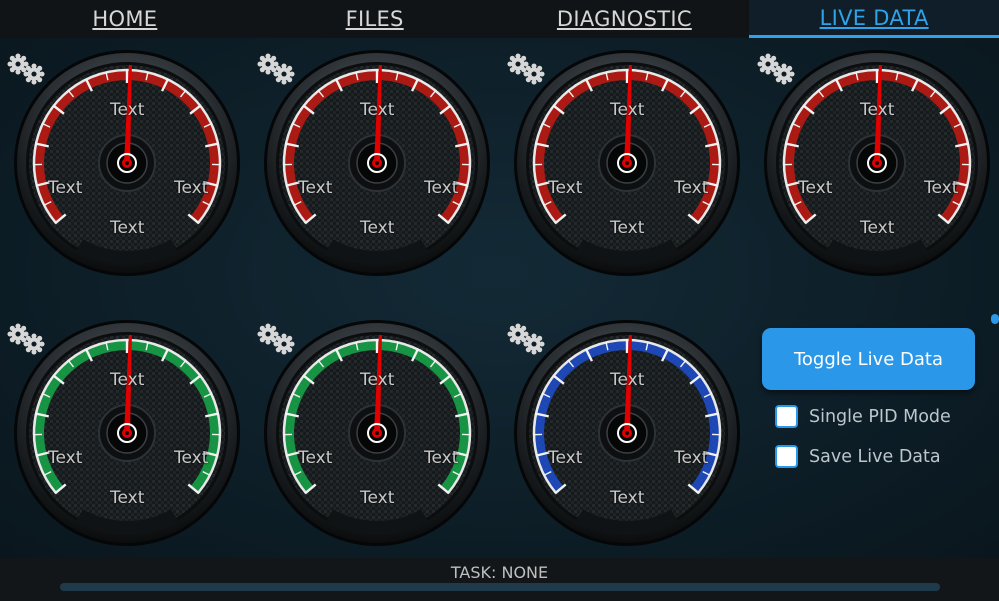 This screenshot has height=601, width=999. What do you see at coordinates (995, 319) in the screenshot?
I see `scroll-indicator` at bounding box center [995, 319].